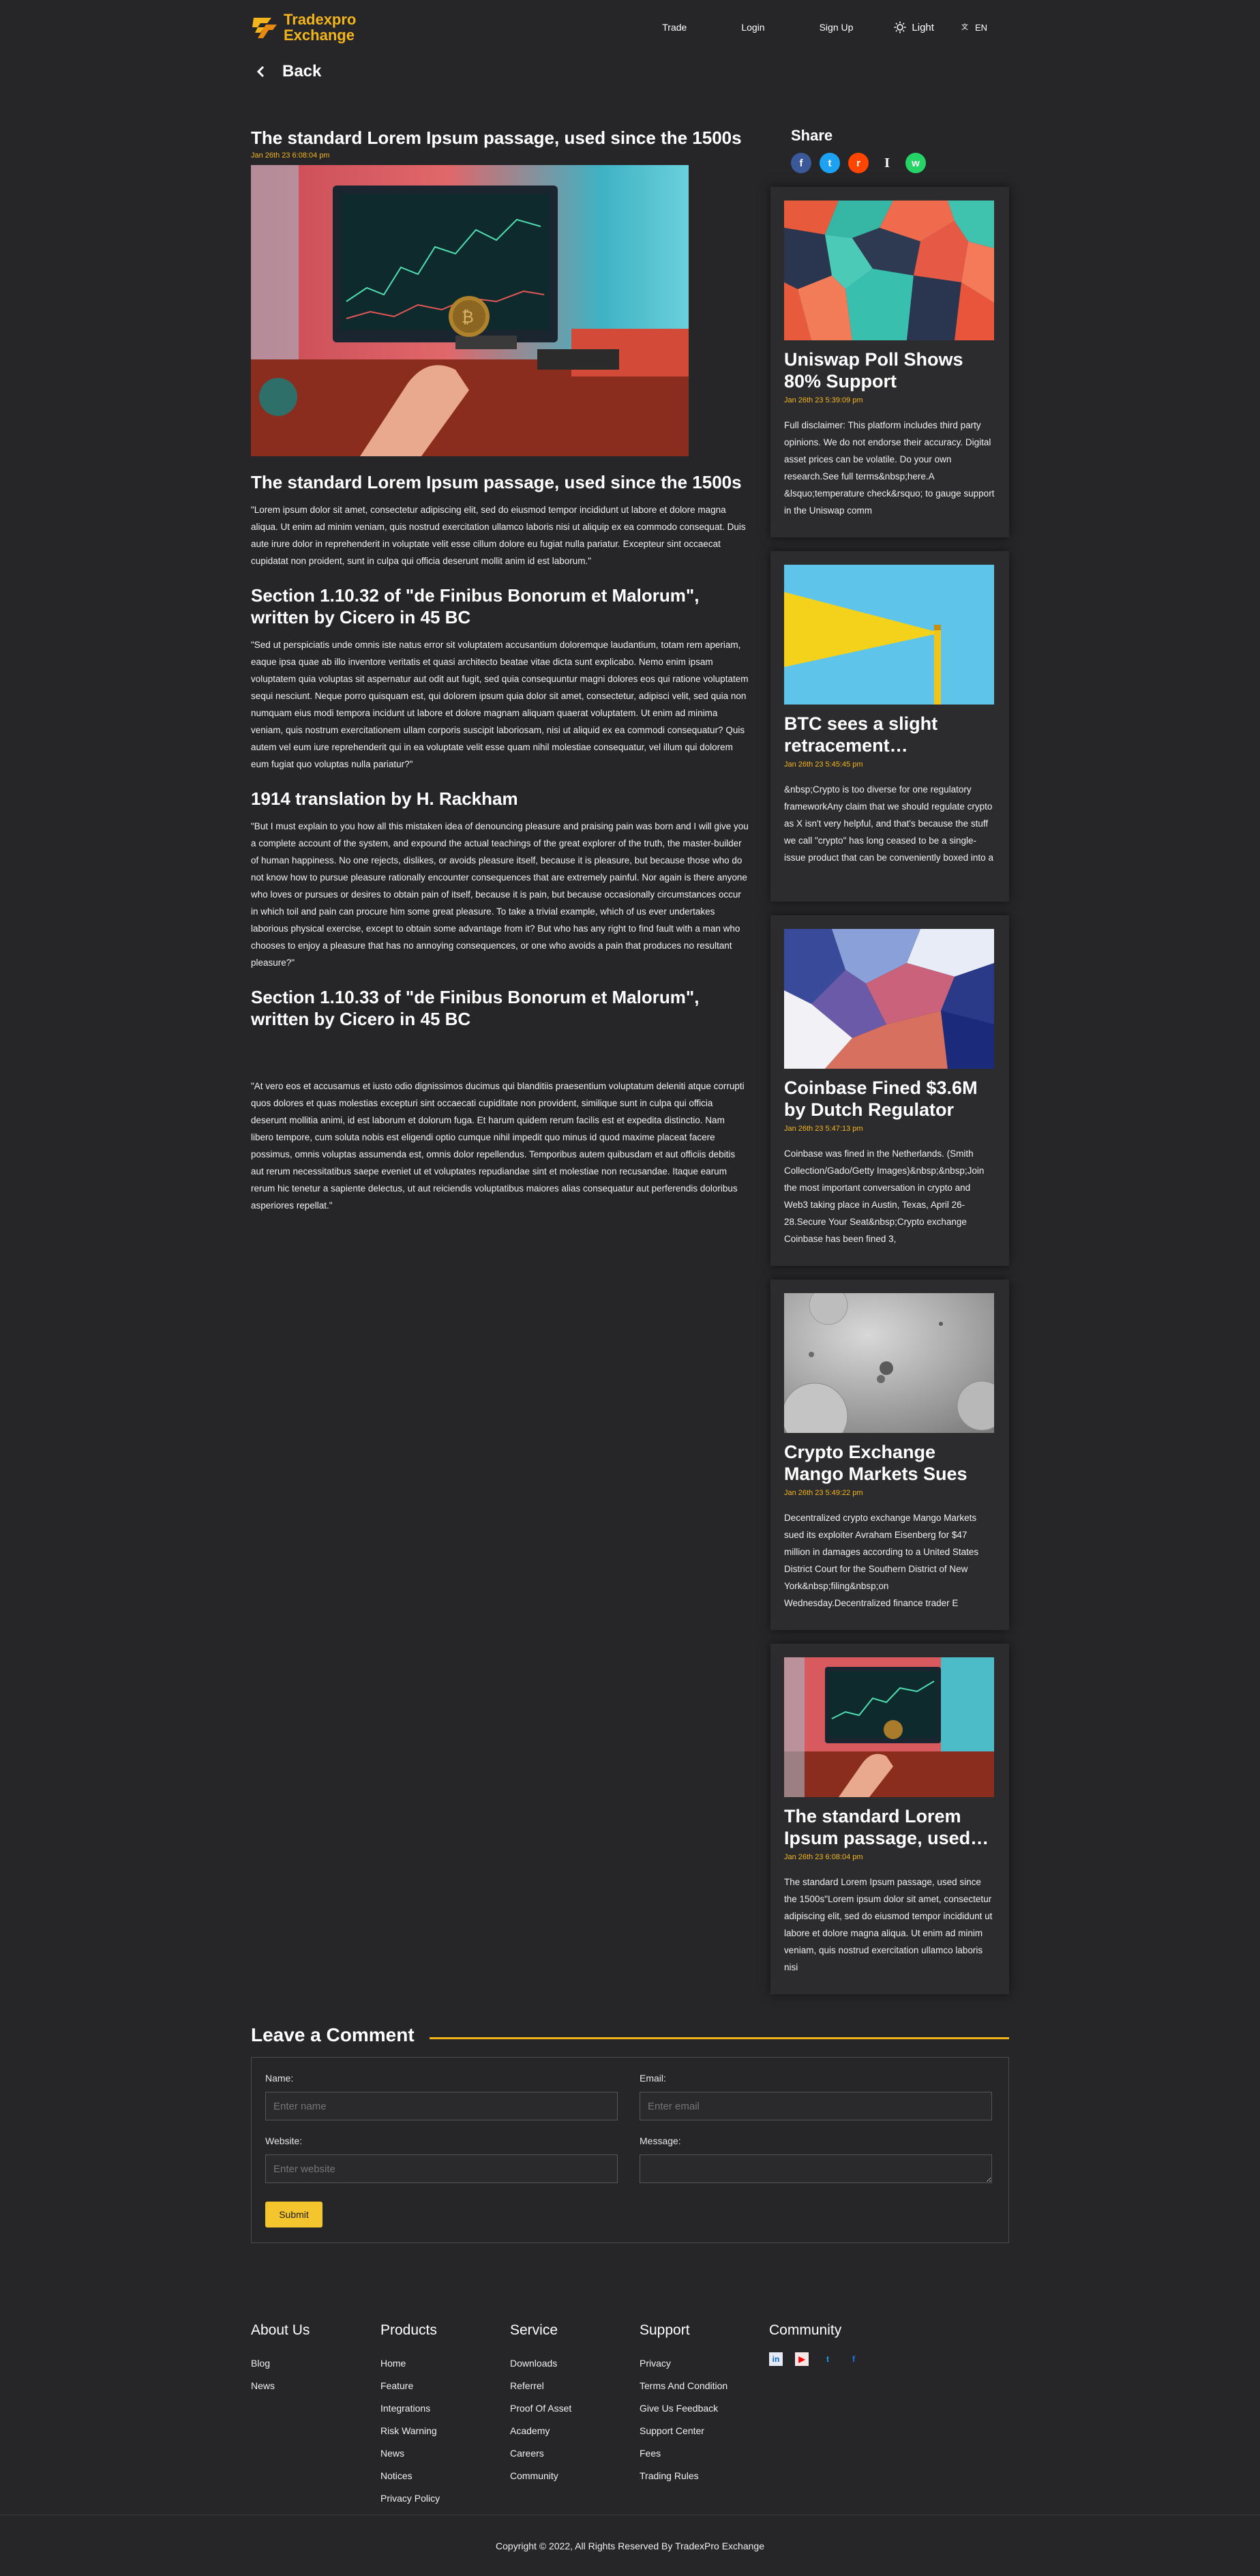  What do you see at coordinates (823, 1129) in the screenshot?
I see `card-date: Jan 26th 23 5:47:13 pm` at bounding box center [823, 1129].